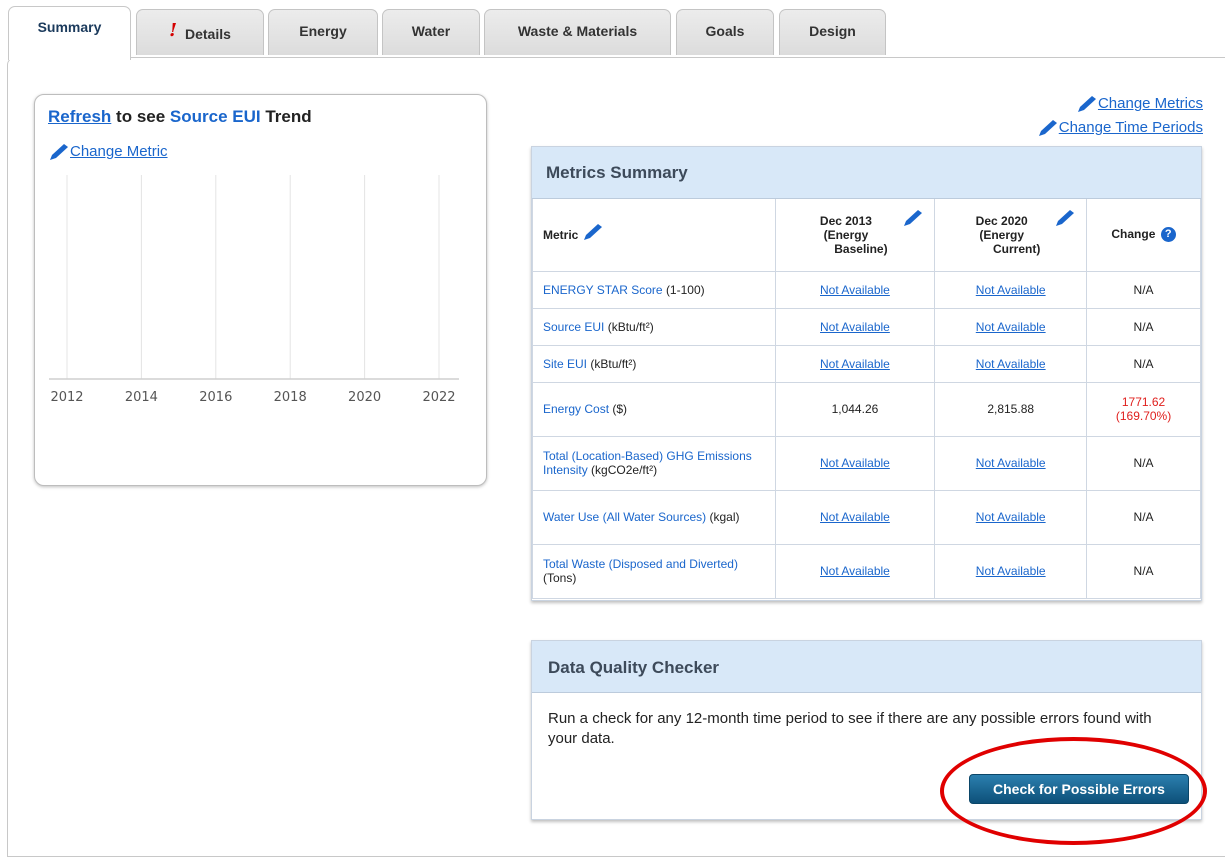  I want to click on top-links: Change Metrics Change Time Periods, so click(1120, 116).